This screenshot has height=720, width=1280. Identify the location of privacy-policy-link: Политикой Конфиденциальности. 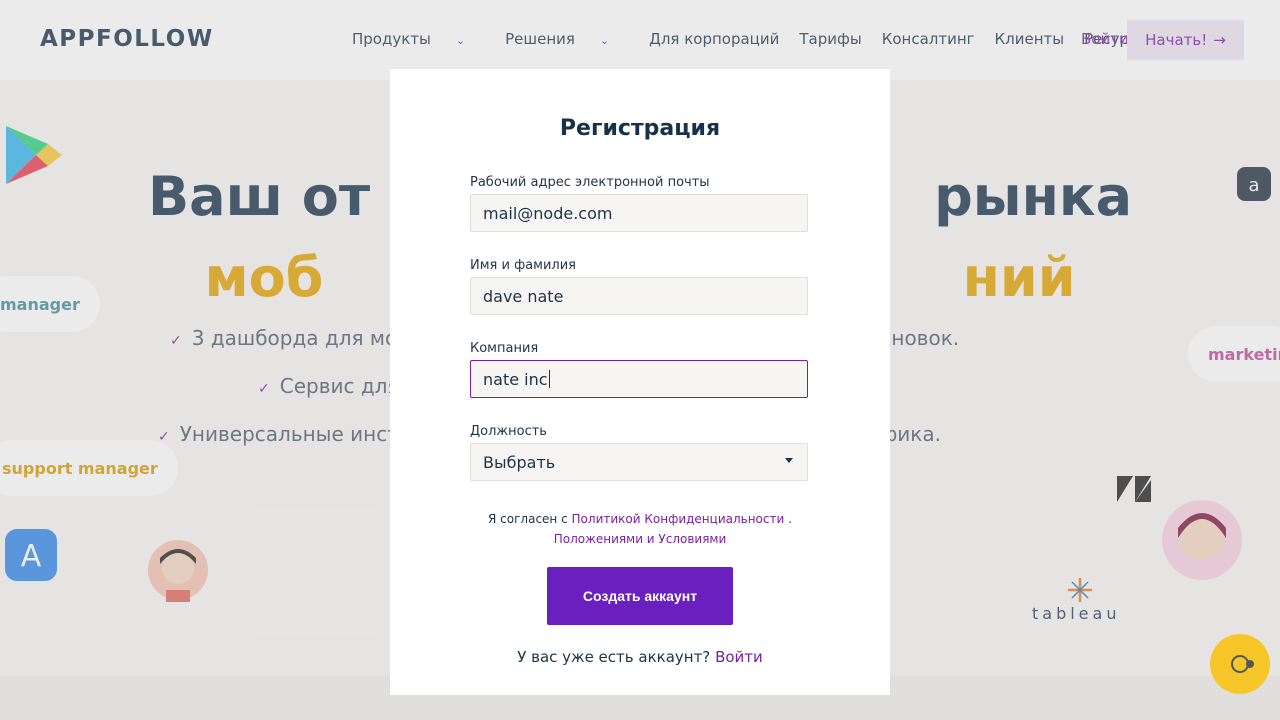
(678, 519).